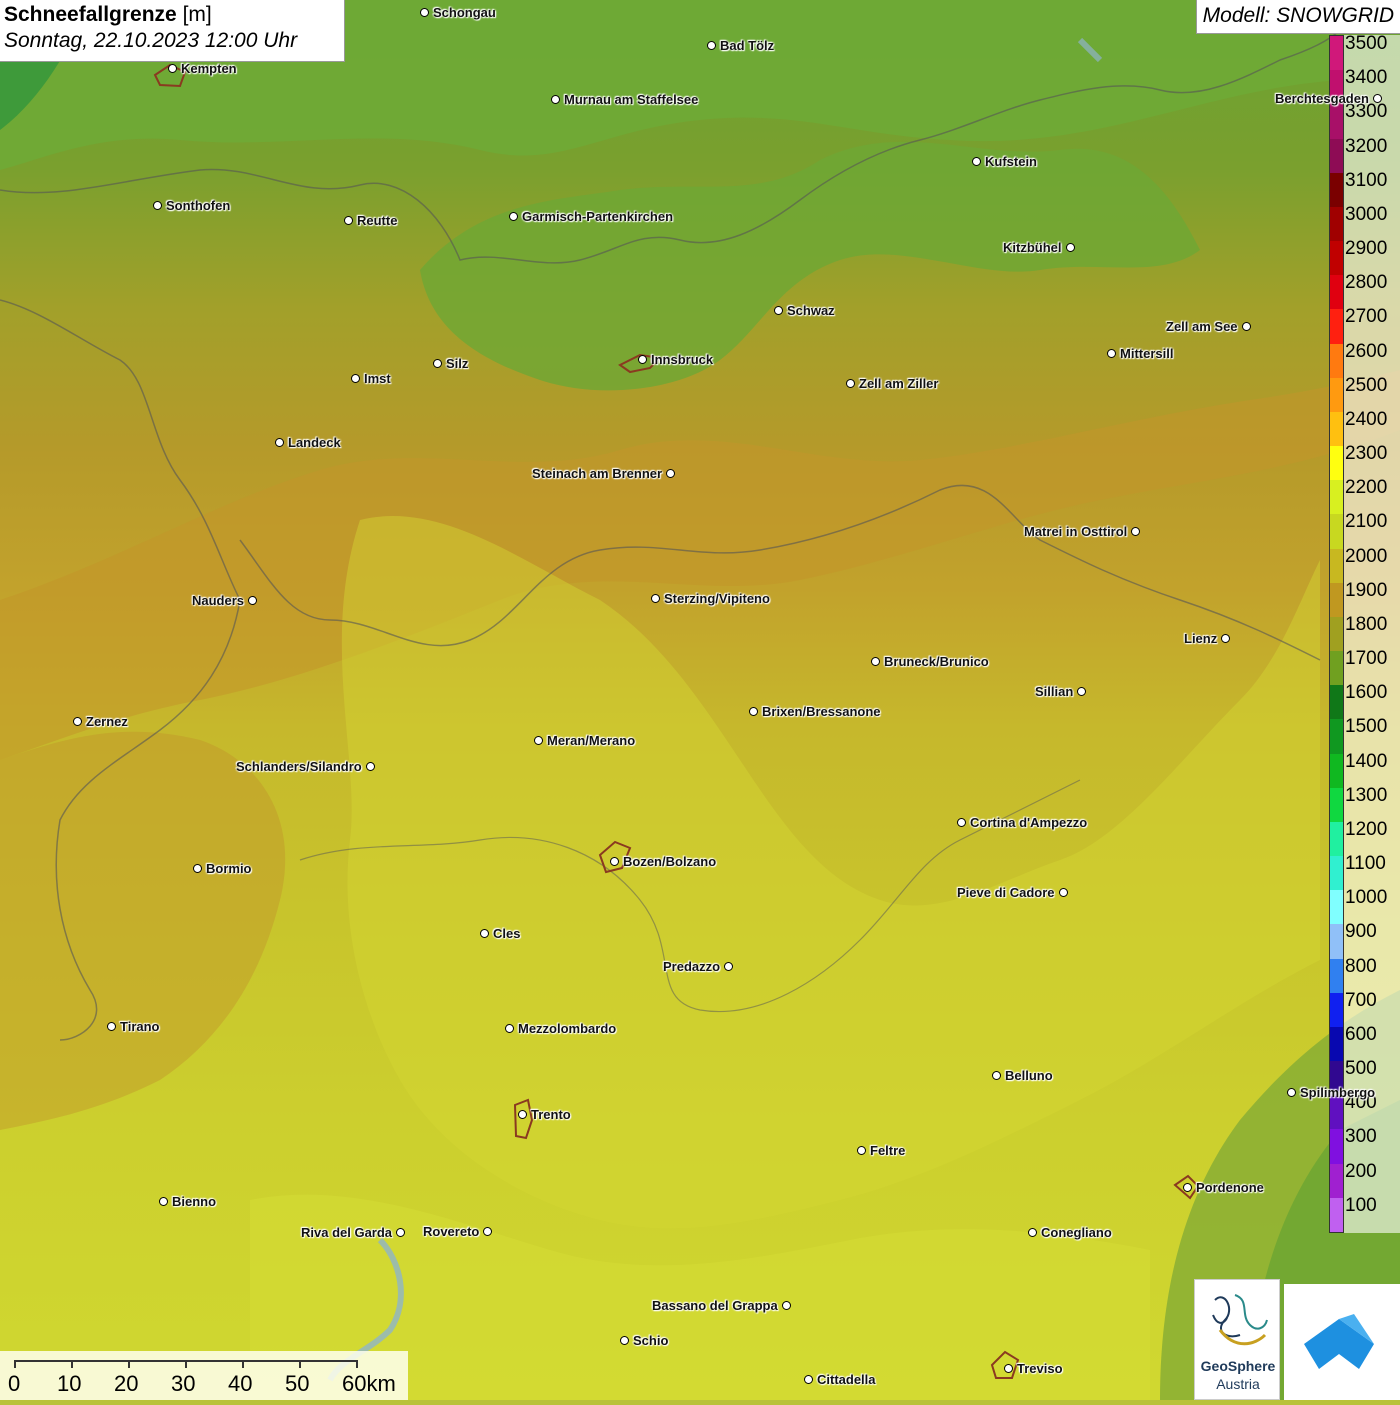 This screenshot has height=1405, width=1400. What do you see at coordinates (936, 661) in the screenshot?
I see `city-name: Bruneck/Brunico` at bounding box center [936, 661].